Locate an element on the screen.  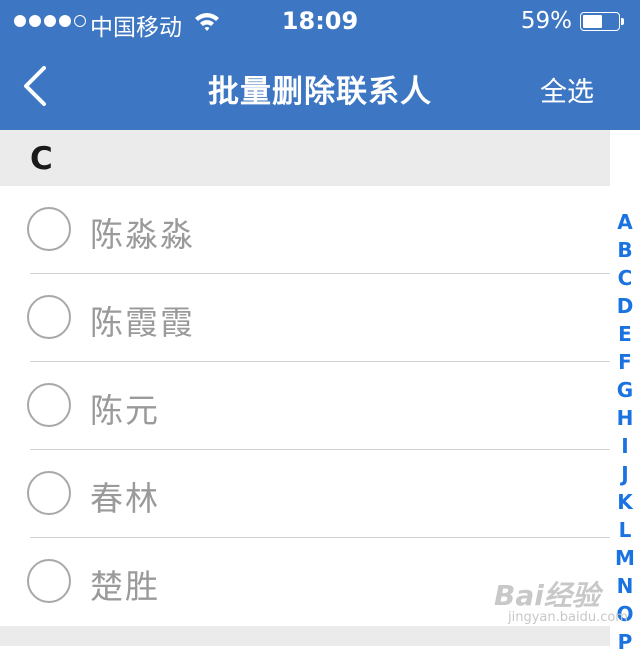
index-letter-l: L is located at coordinates (625, 530).